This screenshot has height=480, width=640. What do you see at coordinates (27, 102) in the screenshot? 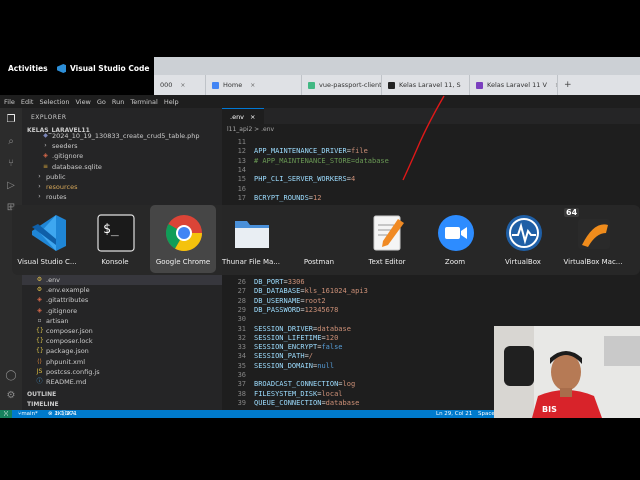
I see `menu-item-edit: Edit` at bounding box center [27, 102].